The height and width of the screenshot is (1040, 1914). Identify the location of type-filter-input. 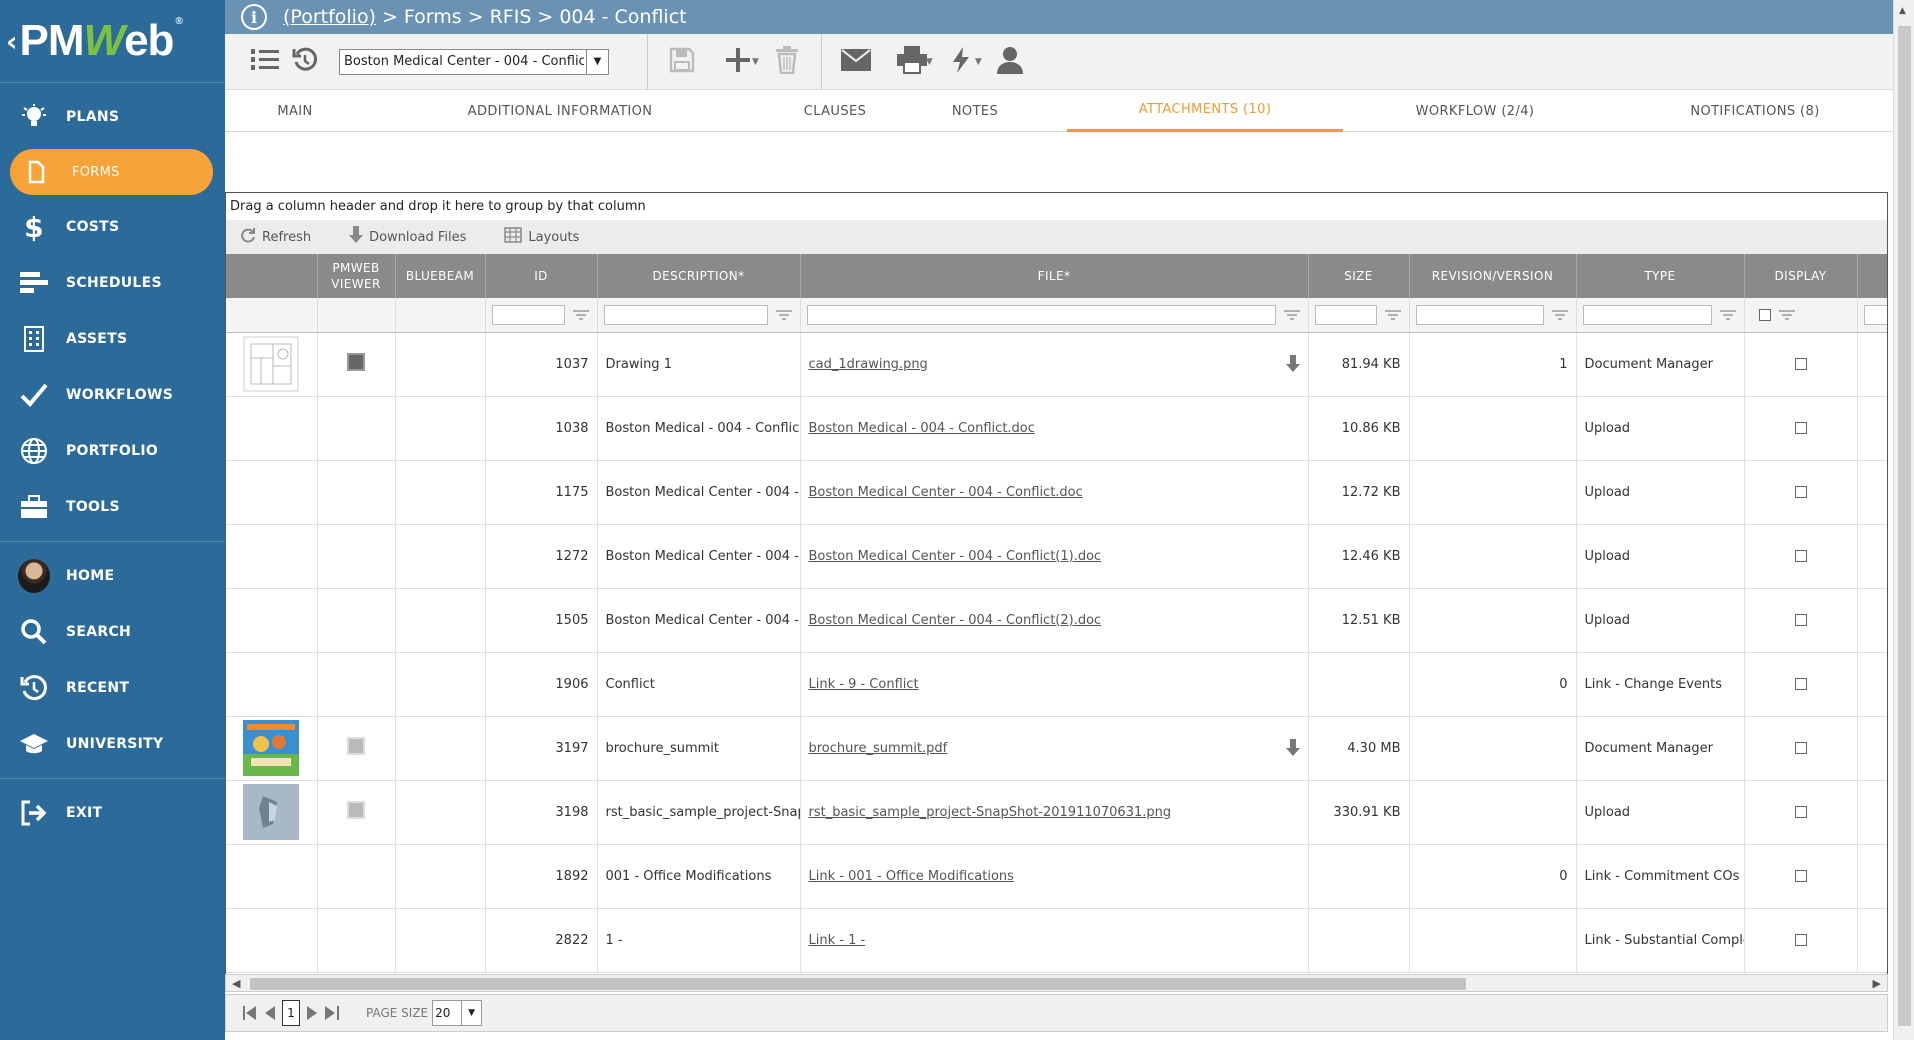
(1647, 314).